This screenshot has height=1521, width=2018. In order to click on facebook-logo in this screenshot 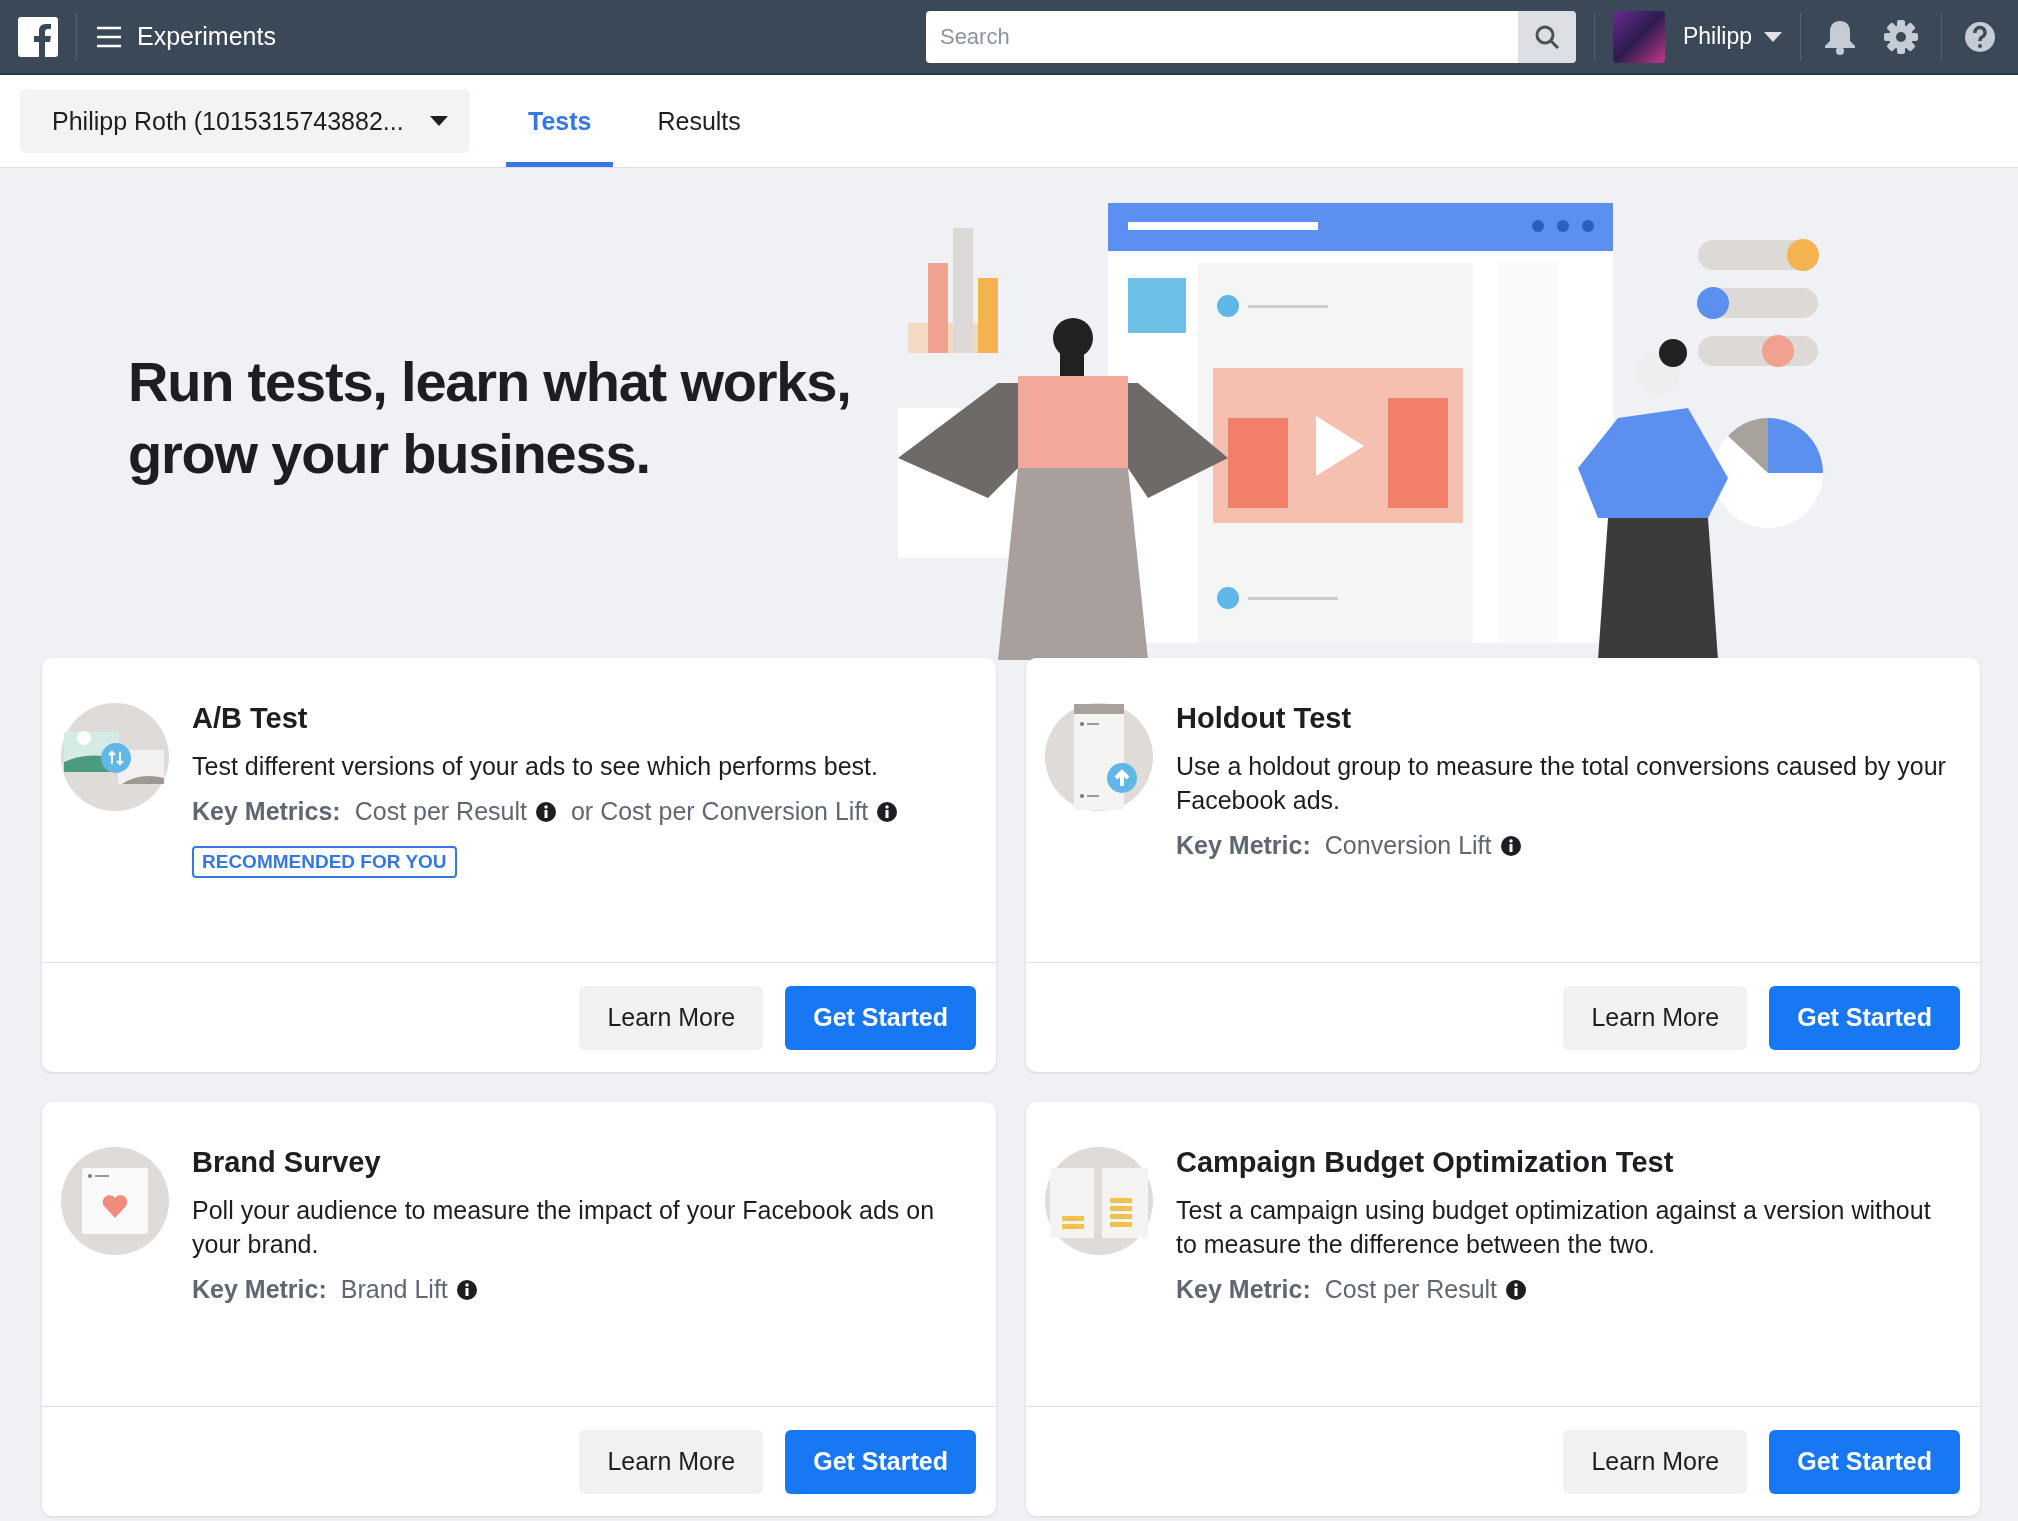, I will do `click(38, 36)`.